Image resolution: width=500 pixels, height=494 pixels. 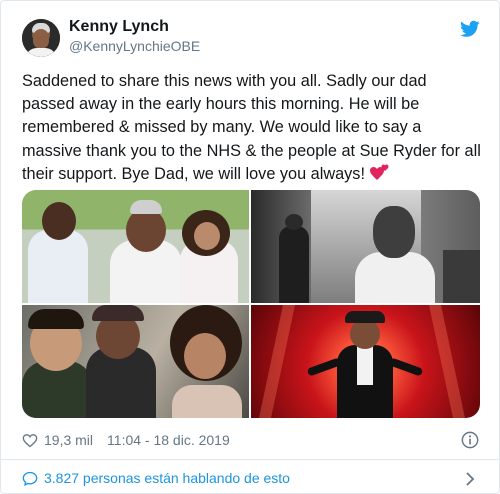 What do you see at coordinates (135, 361) in the screenshot?
I see `photo-family-selfie` at bounding box center [135, 361].